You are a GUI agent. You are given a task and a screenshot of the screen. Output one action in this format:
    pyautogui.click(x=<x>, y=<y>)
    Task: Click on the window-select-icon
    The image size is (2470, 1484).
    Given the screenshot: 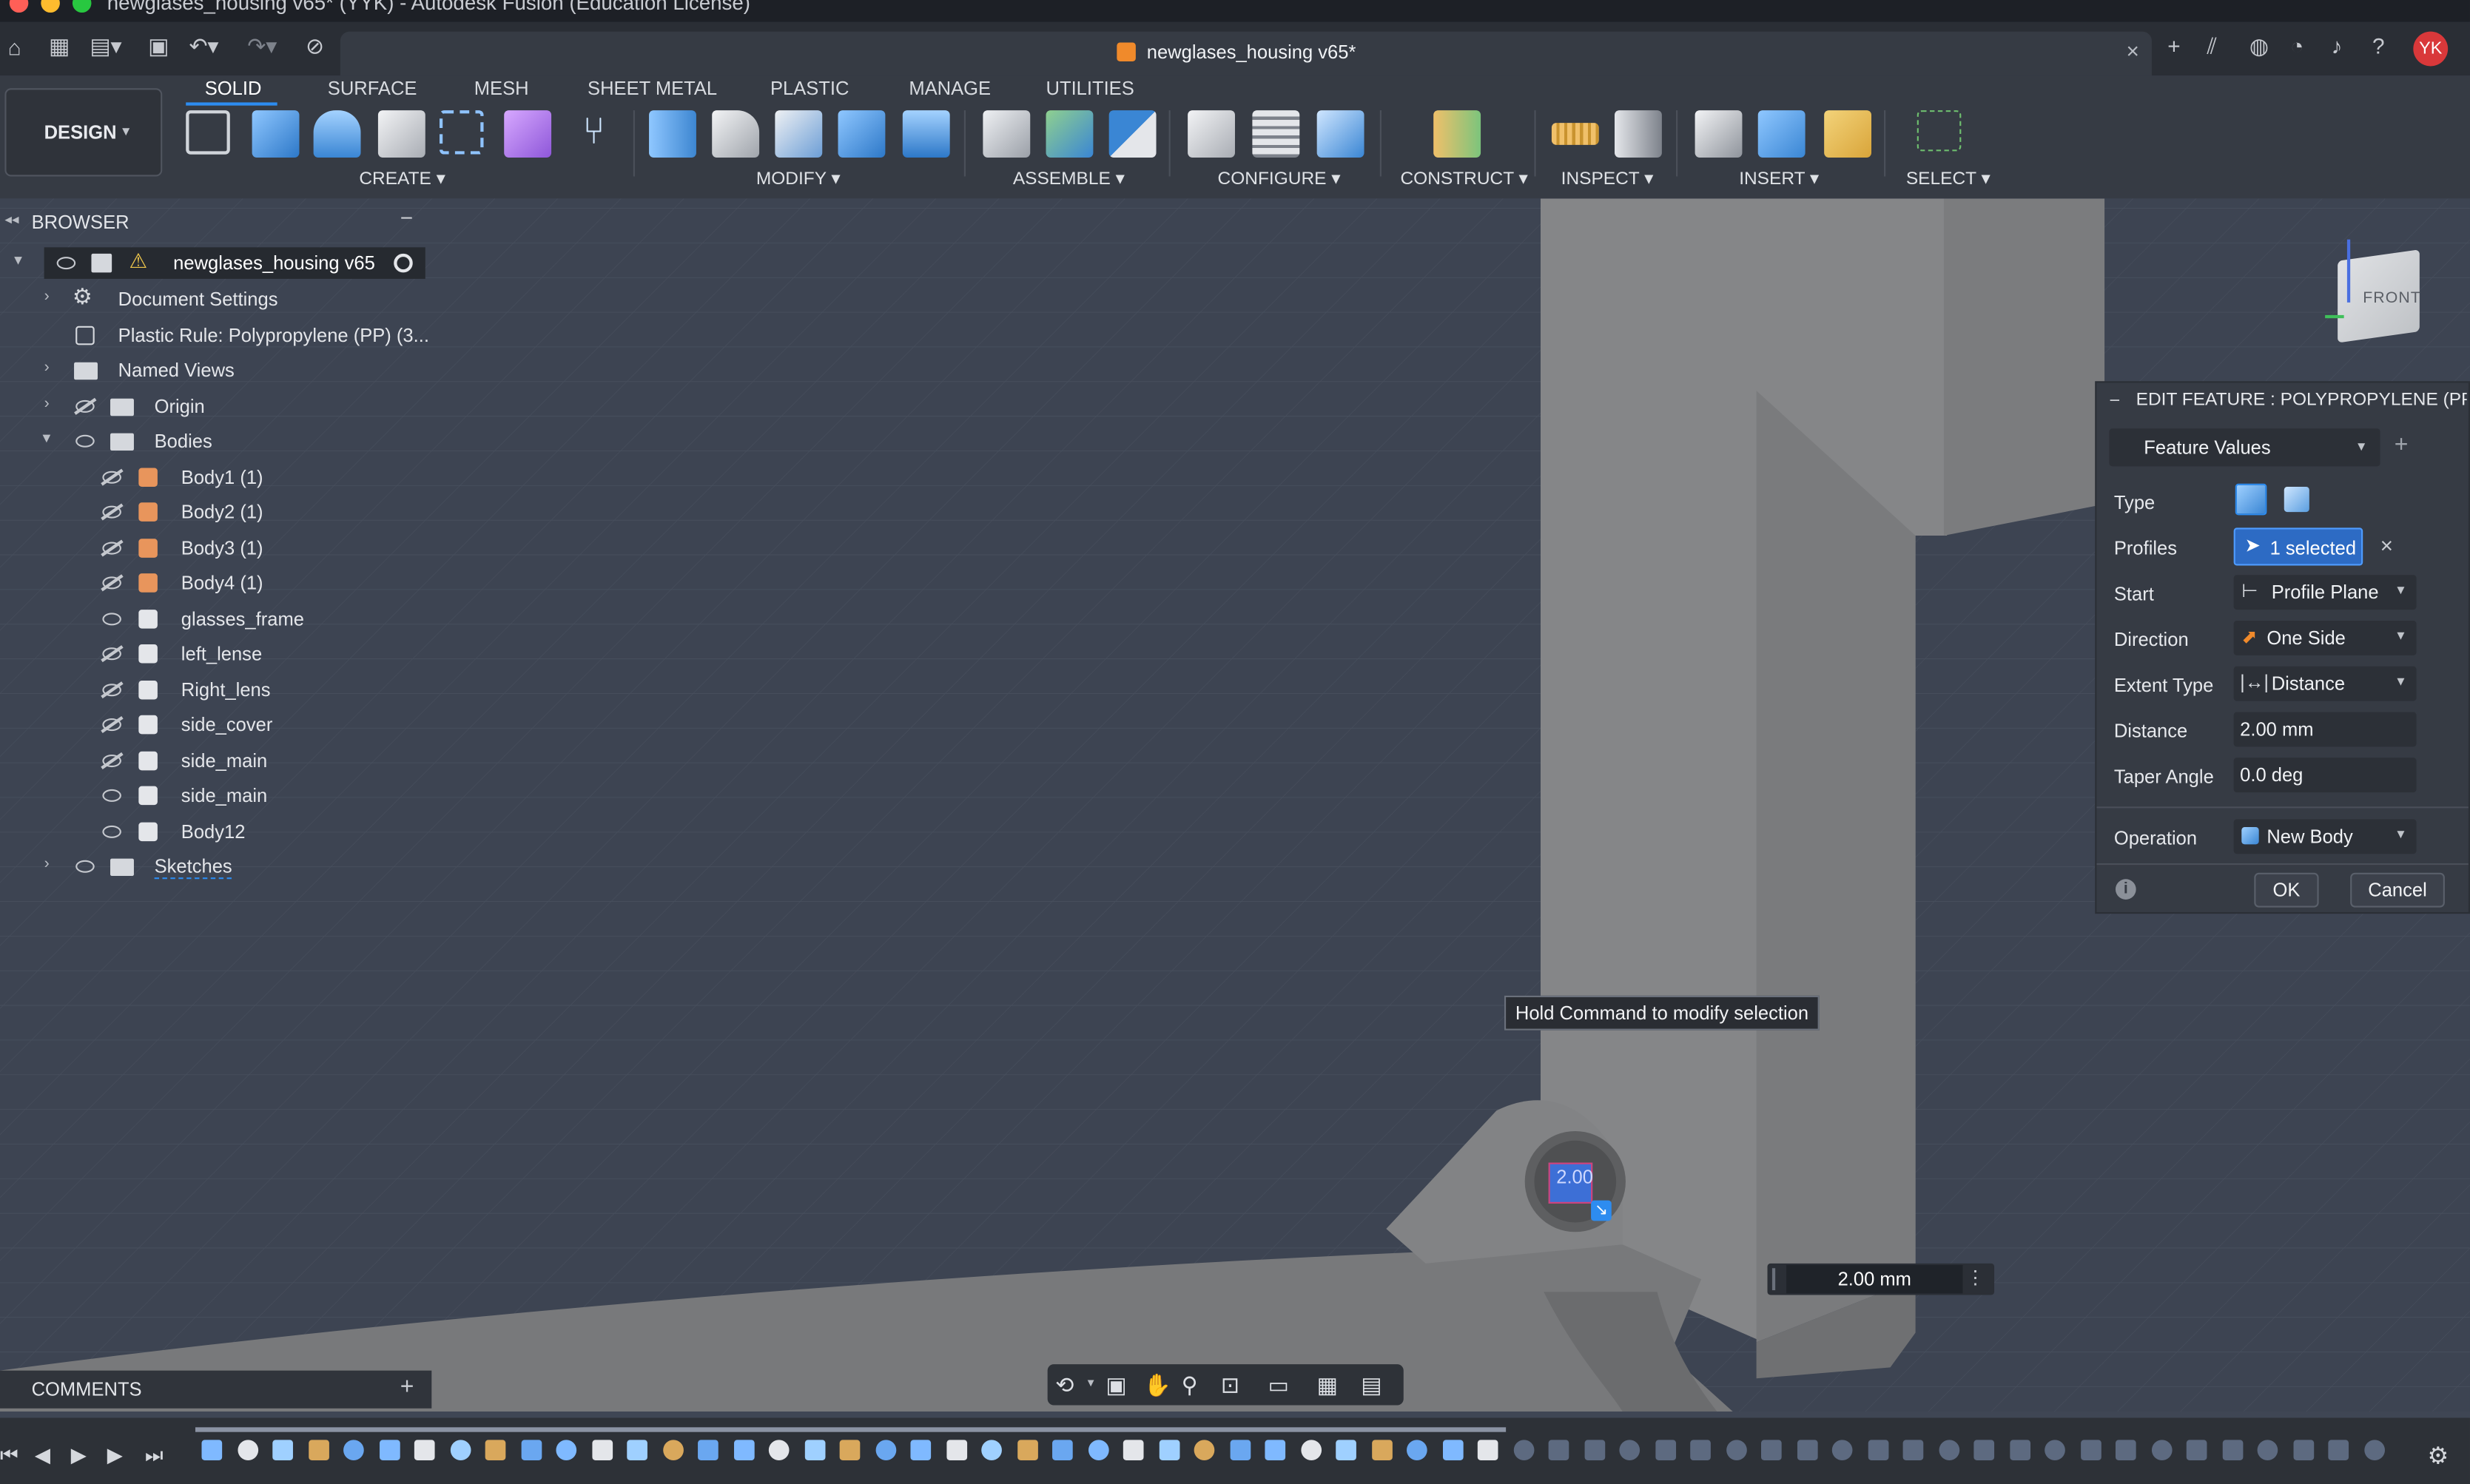 What is the action you would take?
    pyautogui.click(x=1939, y=131)
    